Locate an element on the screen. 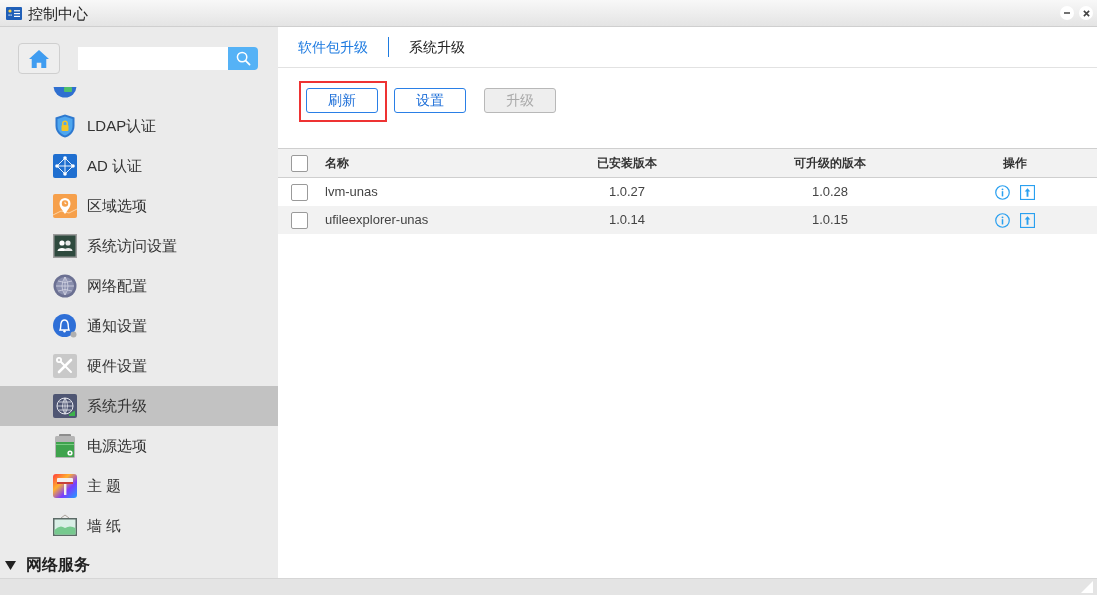  sidebar-item-label: 墙 纸 is located at coordinates (104, 525).